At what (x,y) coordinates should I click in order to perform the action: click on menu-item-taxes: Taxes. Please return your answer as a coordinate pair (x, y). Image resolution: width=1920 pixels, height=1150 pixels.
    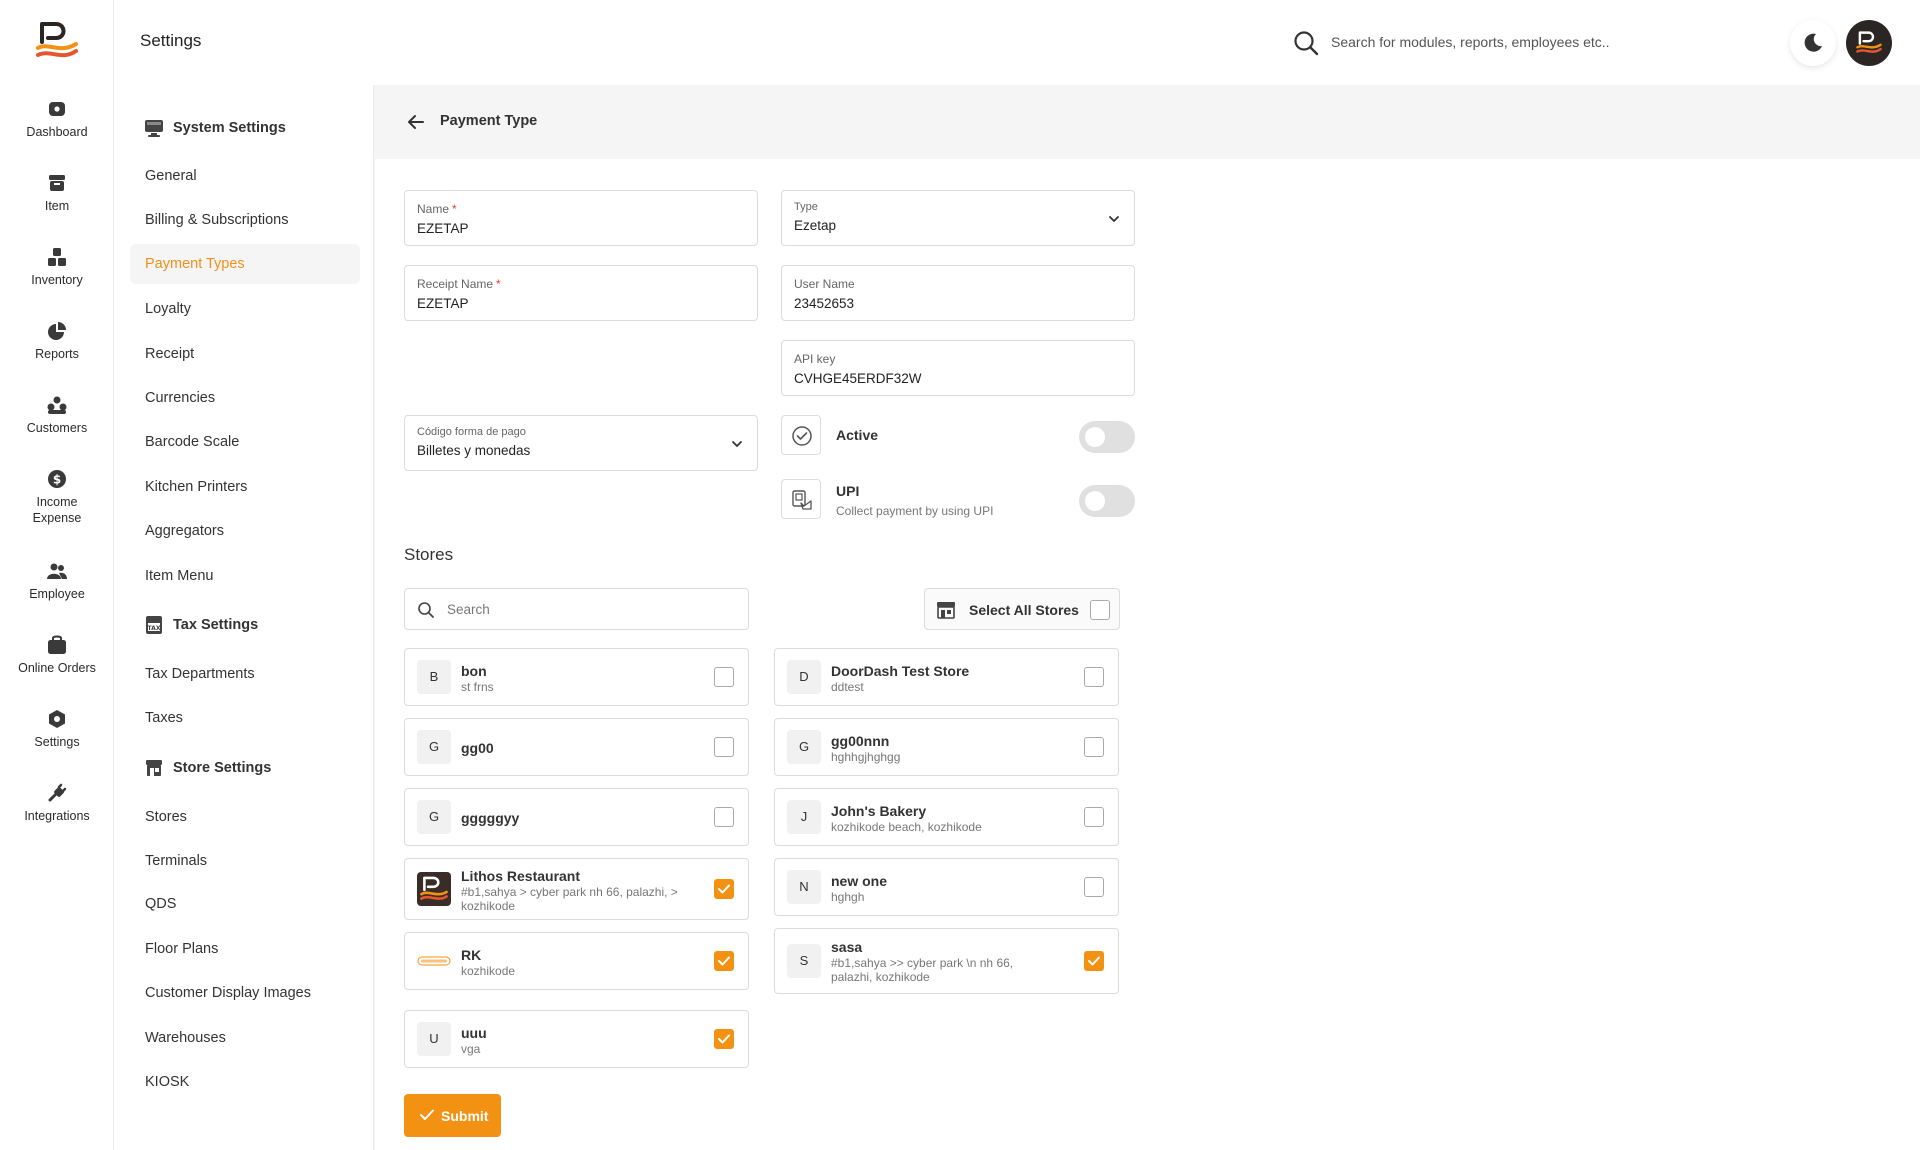
    Looking at the image, I should click on (164, 718).